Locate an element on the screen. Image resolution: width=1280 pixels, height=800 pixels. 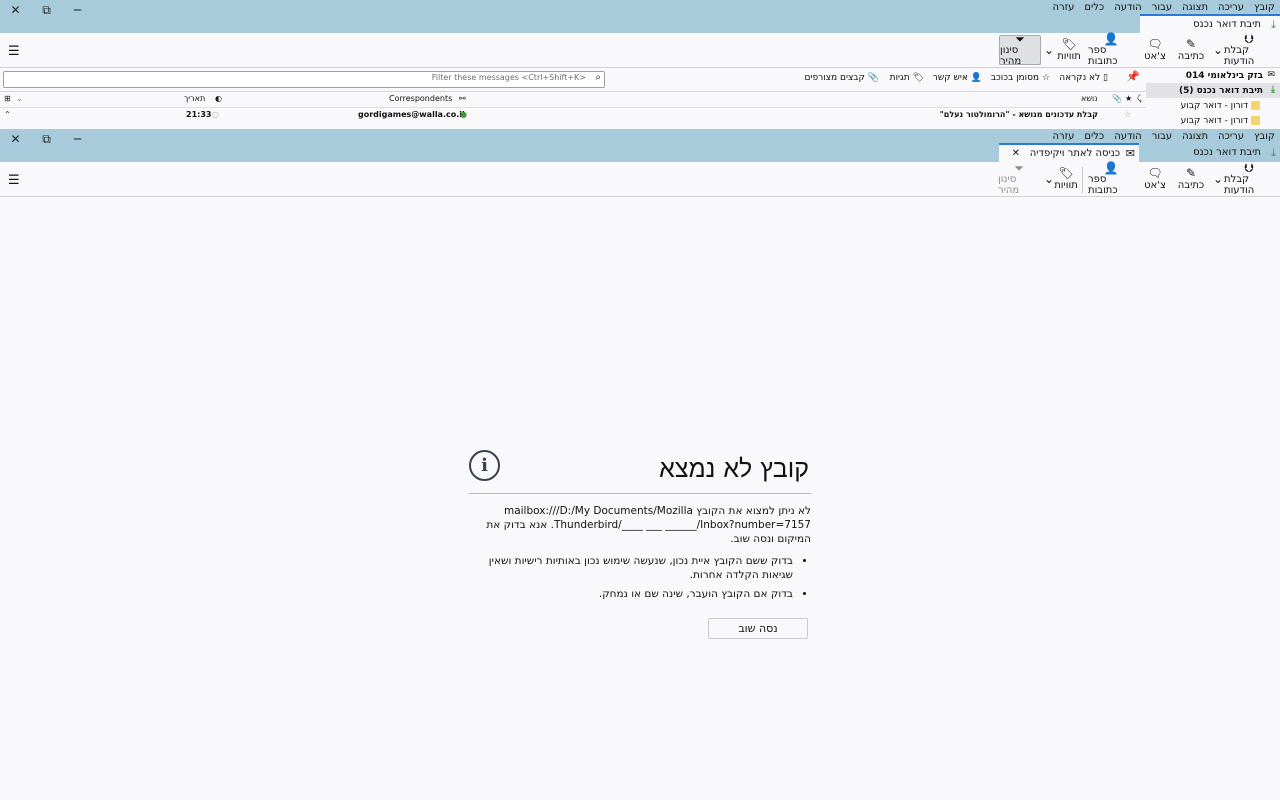
filter-tags-button: 🏷 תגיות is located at coordinates (907, 78).